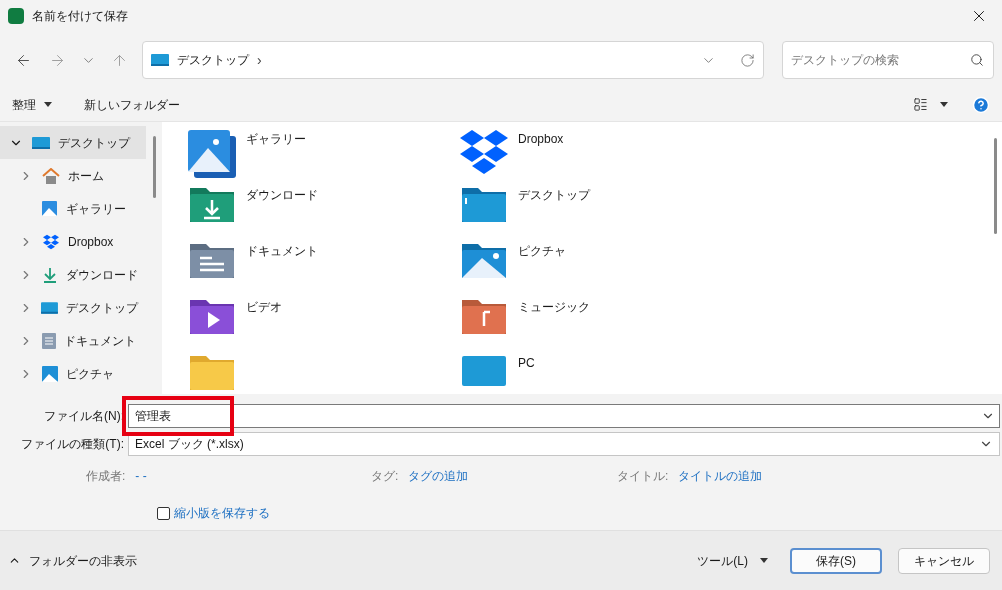 The image size is (1002, 590). I want to click on view-button, so click(930, 104).